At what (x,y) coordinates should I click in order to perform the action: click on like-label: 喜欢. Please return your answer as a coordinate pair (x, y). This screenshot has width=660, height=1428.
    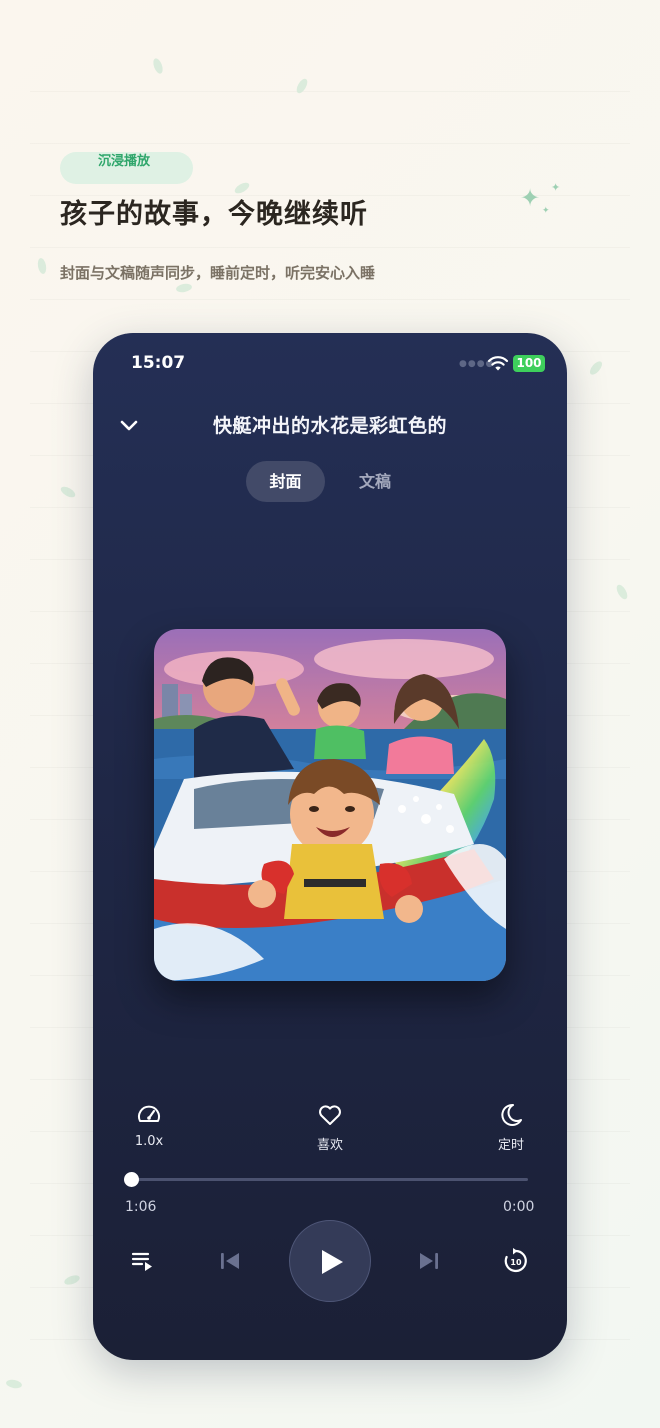
    Looking at the image, I should click on (329, 1145).